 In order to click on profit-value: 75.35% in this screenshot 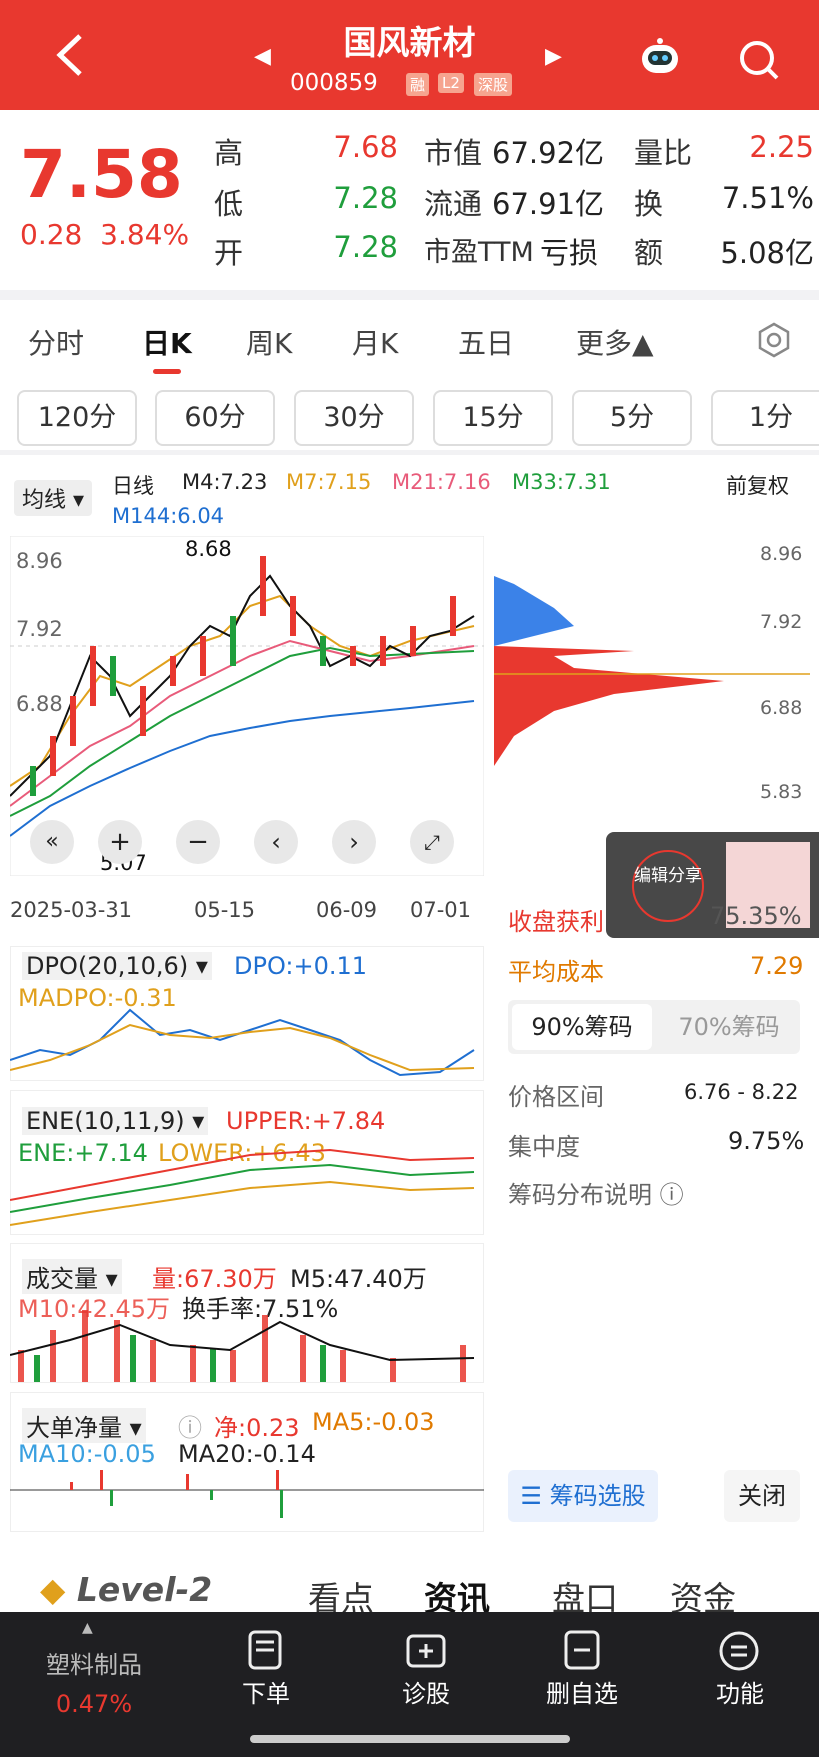, I will do `click(756, 916)`.